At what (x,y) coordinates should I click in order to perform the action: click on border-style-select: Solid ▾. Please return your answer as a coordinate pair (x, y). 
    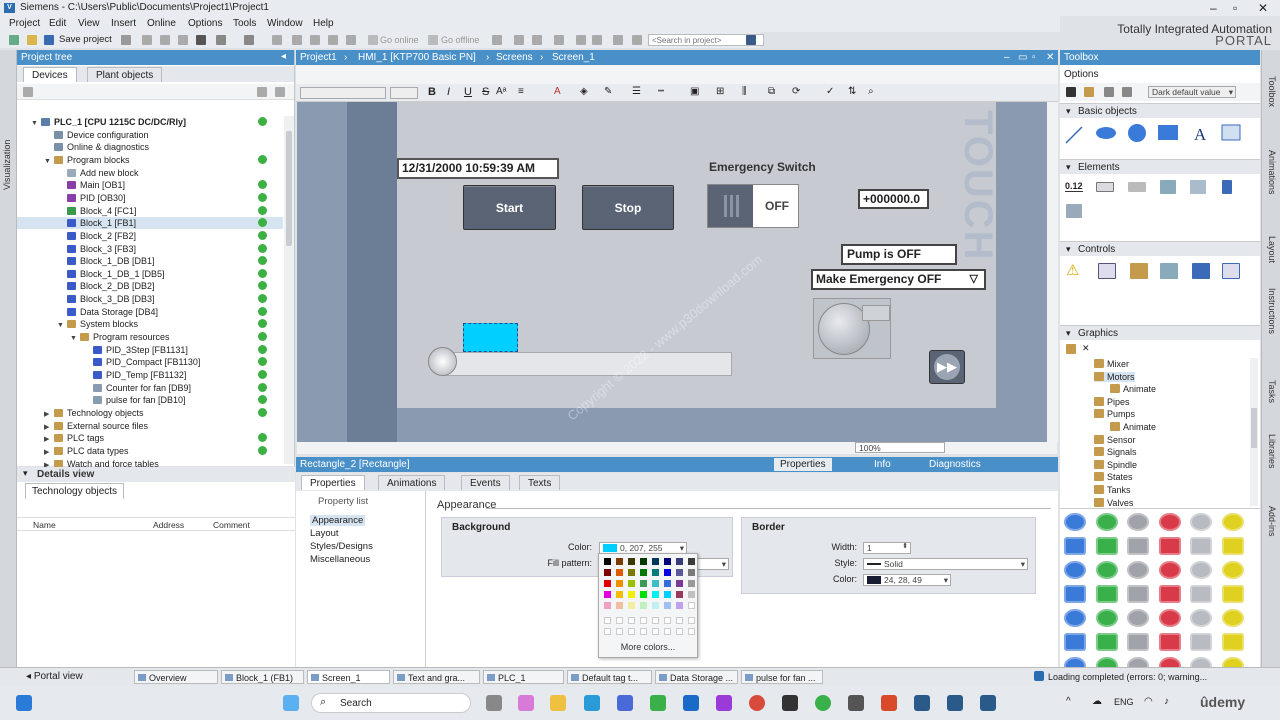
    Looking at the image, I should click on (945, 564).